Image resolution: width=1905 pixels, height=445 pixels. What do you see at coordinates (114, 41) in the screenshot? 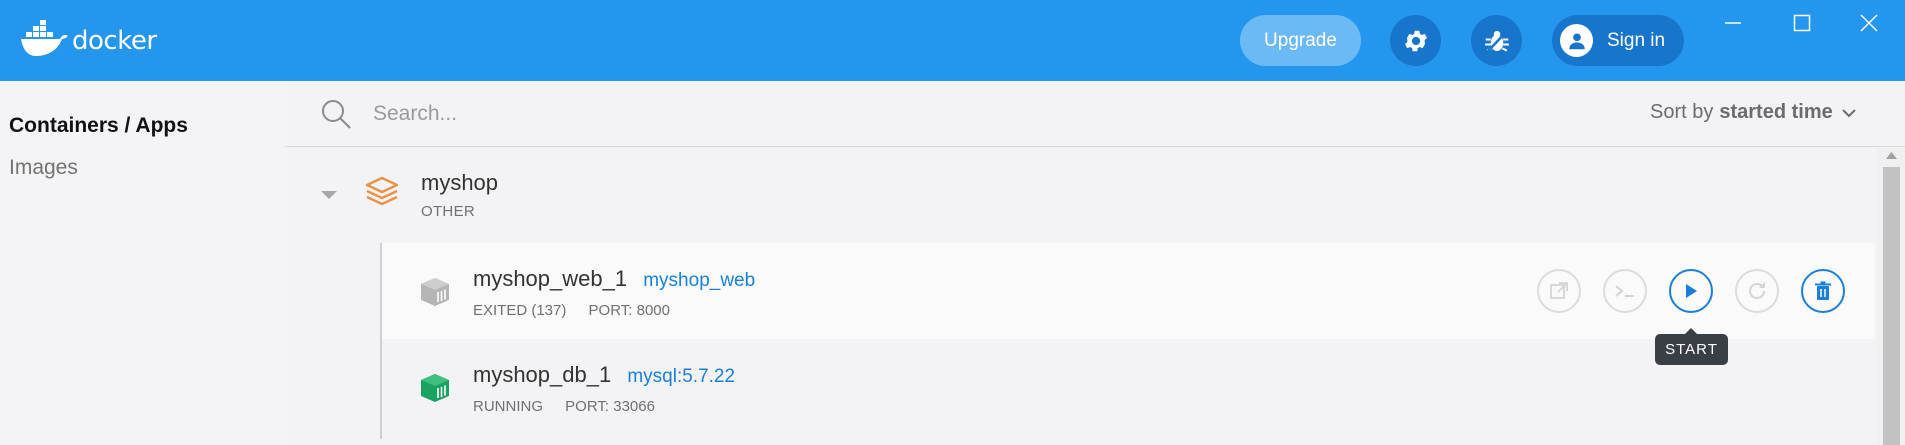
I see `docker-logo-text: docker` at bounding box center [114, 41].